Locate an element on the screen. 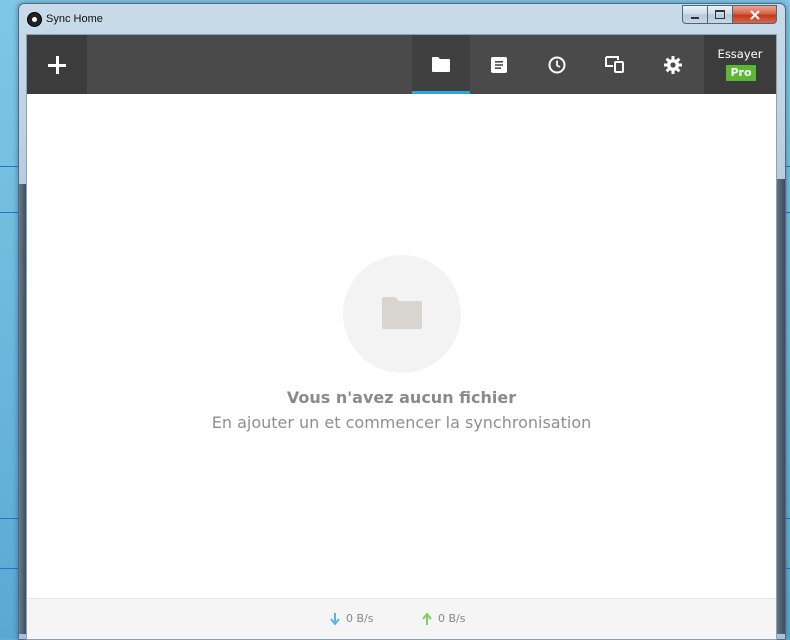 This screenshot has width=790, height=640. pro-badge: Pro is located at coordinates (741, 73).